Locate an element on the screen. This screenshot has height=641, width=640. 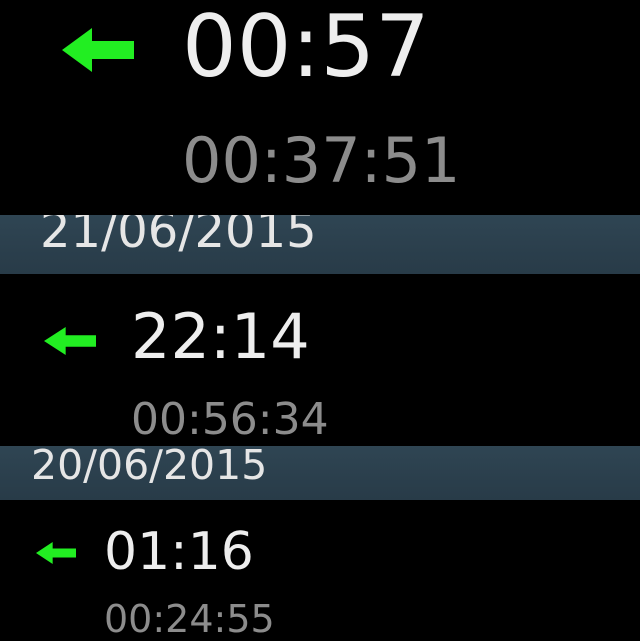
call-duration: 00:24:55 is located at coordinates (189, 619).